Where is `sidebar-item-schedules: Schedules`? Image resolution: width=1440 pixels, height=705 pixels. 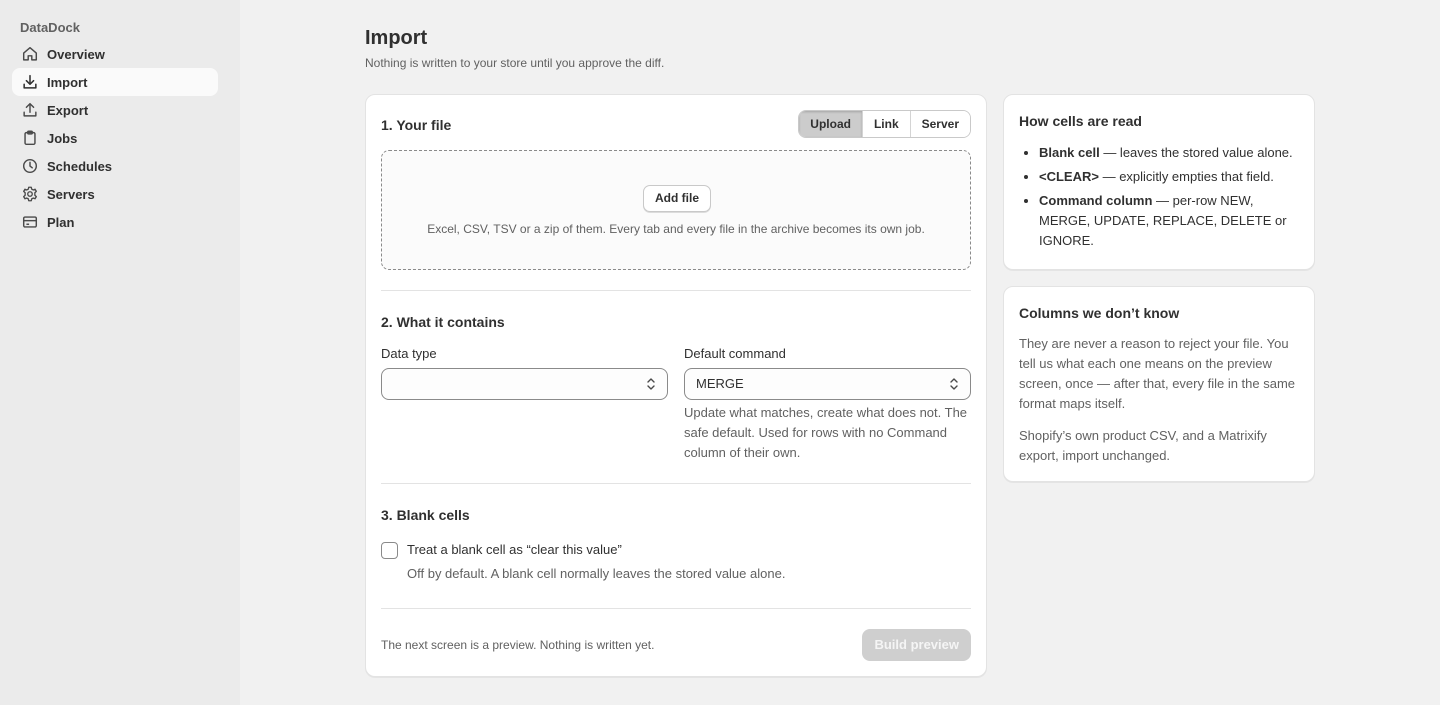
sidebar-item-schedules: Schedules is located at coordinates (115, 166).